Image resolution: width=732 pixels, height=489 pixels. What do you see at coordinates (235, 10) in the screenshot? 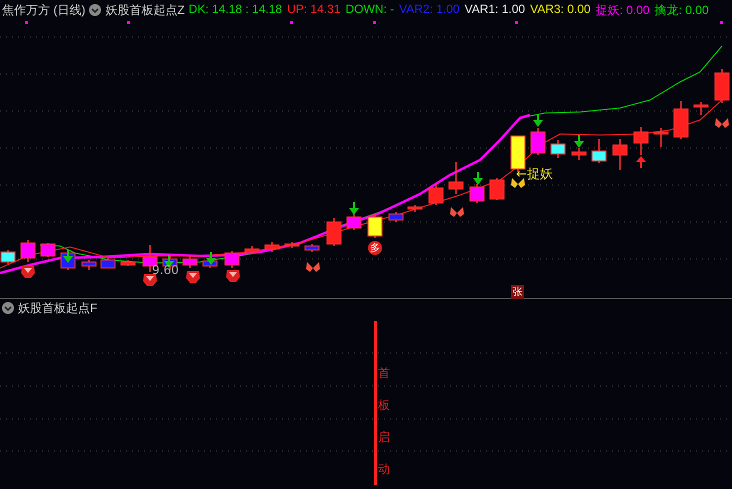
I see `indicator-value: DK: 14.18 : 14.18` at bounding box center [235, 10].